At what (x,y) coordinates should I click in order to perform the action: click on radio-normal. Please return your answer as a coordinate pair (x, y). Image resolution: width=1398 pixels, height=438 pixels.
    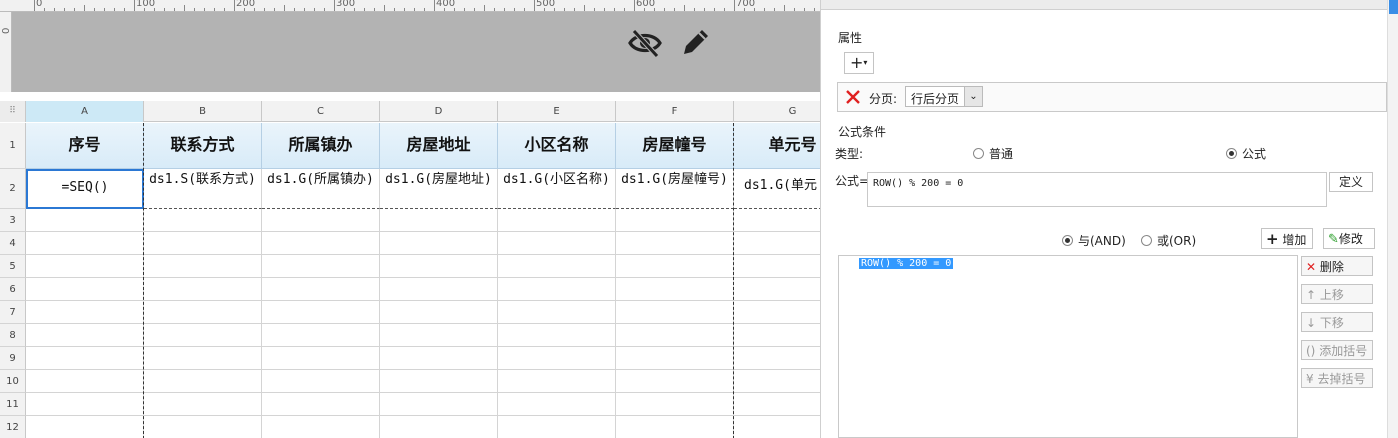
    Looking at the image, I should click on (978, 153).